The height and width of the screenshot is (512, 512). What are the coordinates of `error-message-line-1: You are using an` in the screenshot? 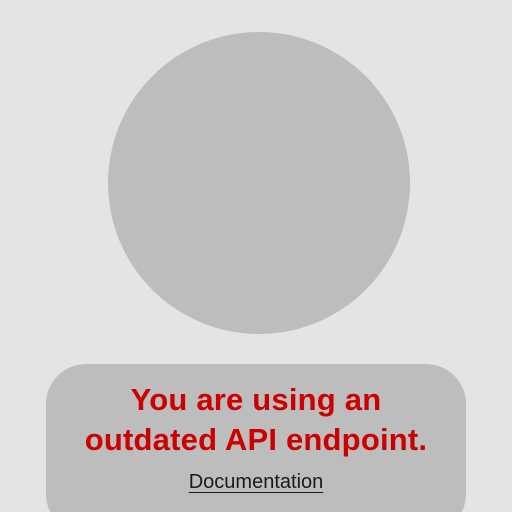 It's located at (256, 399).